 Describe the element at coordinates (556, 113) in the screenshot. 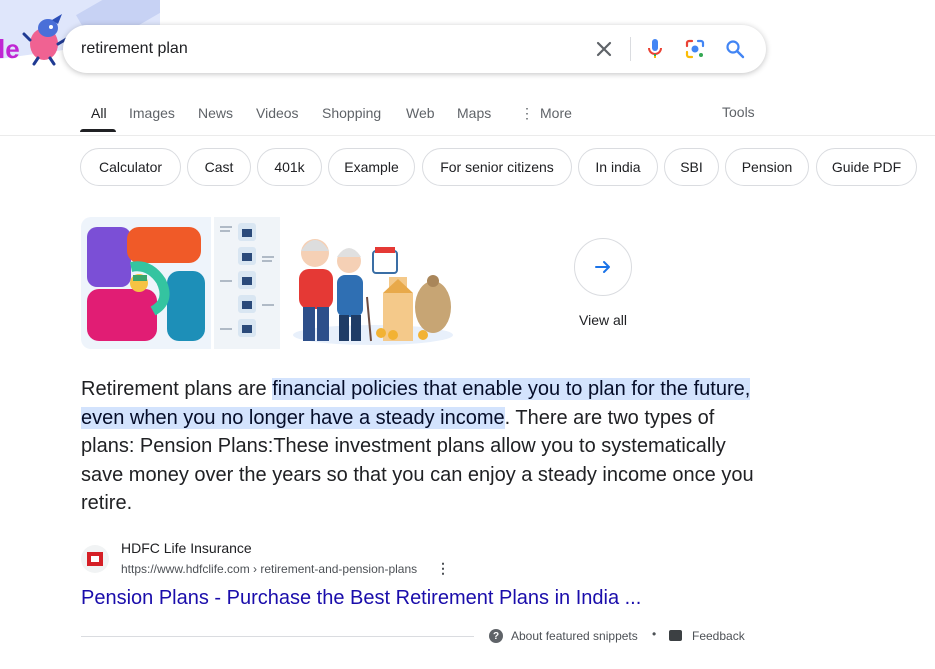

I see `tab-more-label: More` at that location.